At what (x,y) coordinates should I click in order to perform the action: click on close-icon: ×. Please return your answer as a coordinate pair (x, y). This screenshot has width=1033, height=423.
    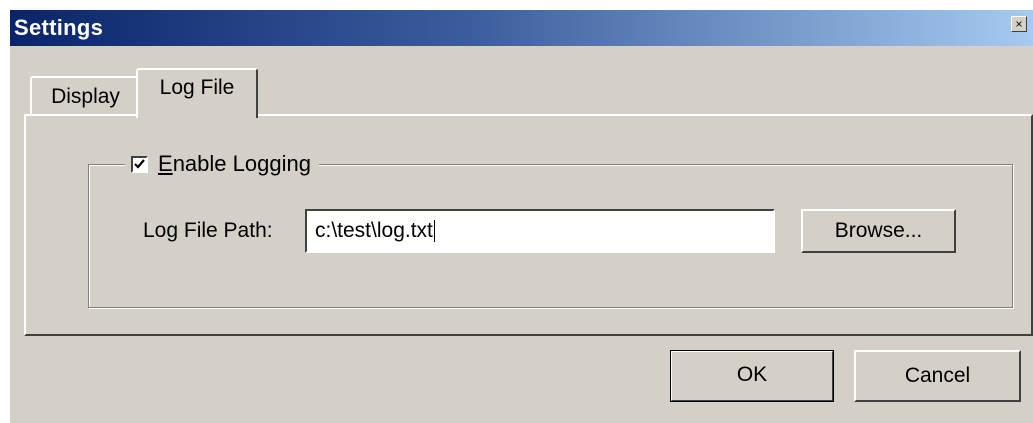
    Looking at the image, I should click on (1019, 24).